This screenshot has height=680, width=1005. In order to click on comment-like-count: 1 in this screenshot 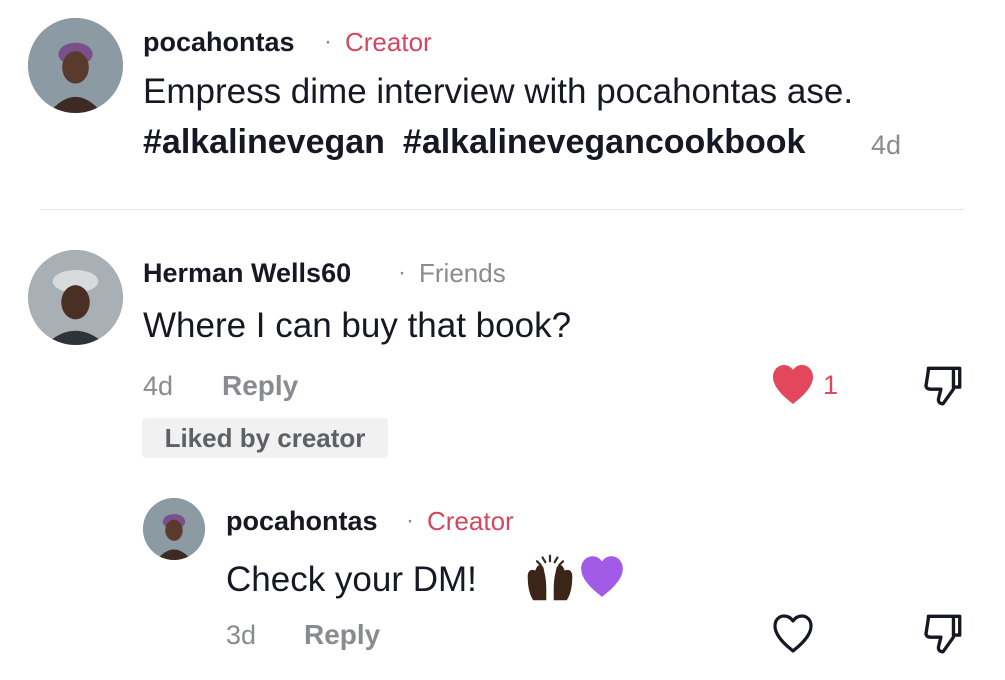, I will do `click(831, 385)`.